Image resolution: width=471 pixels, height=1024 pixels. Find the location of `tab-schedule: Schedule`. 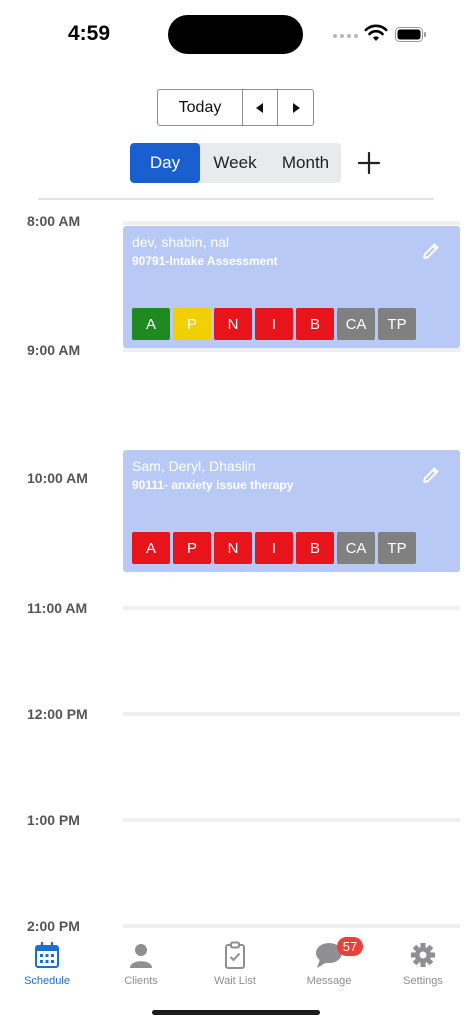

tab-schedule: Schedule is located at coordinates (47, 965).